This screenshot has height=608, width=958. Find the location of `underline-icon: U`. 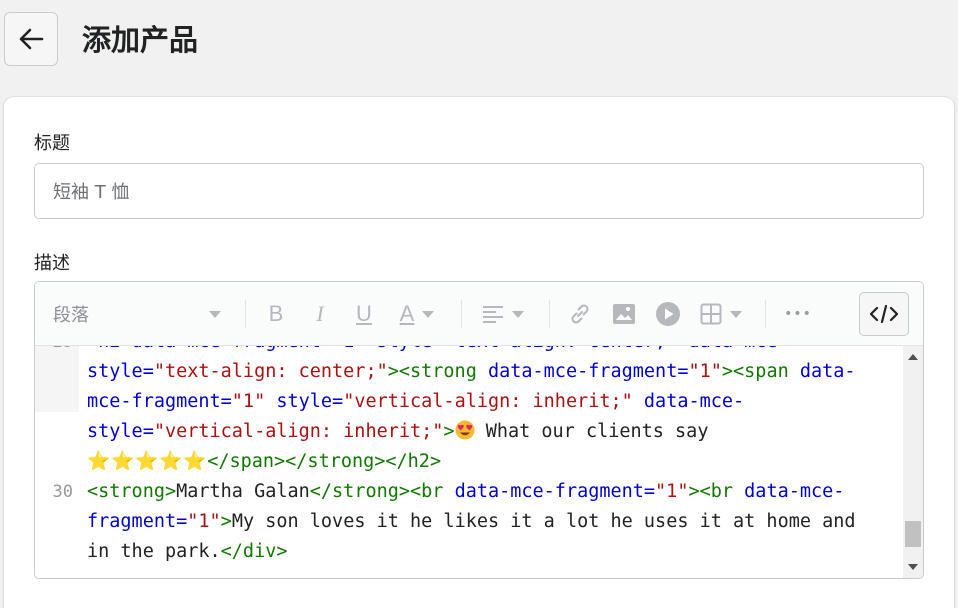

underline-icon: U is located at coordinates (364, 313).